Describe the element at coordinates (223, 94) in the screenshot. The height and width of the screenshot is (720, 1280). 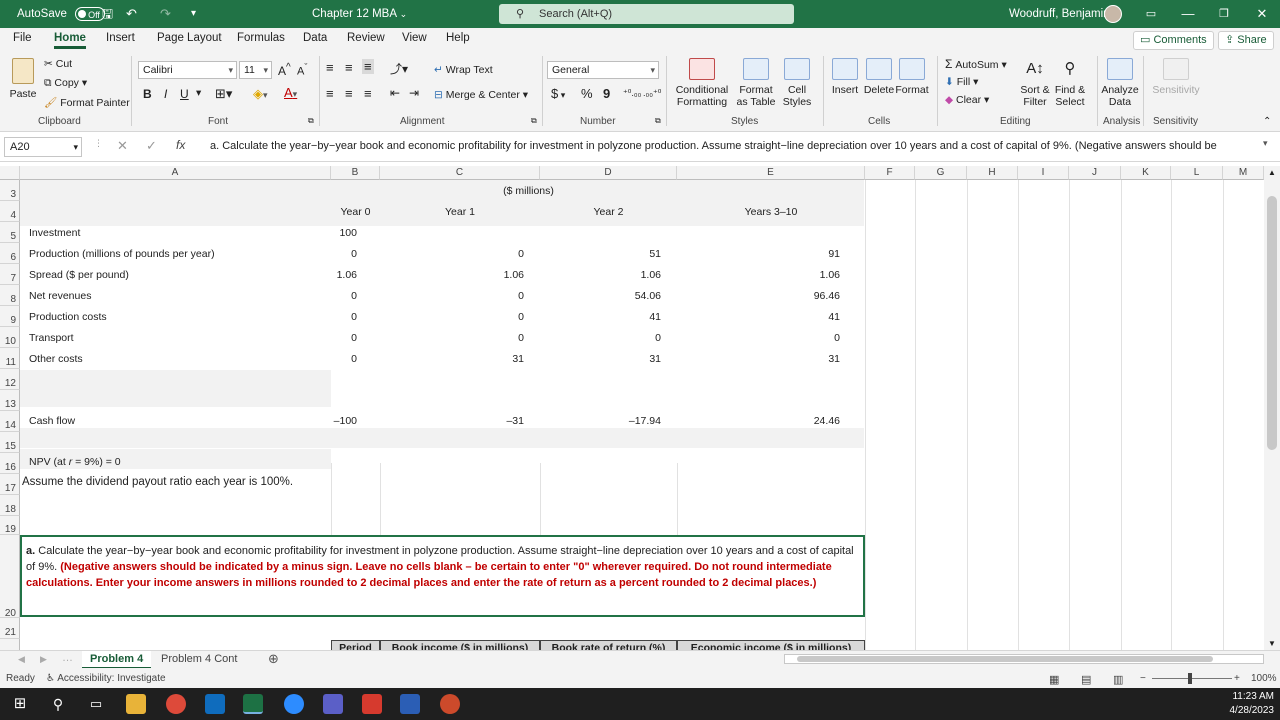
I see `borders-icon: ⊞▾` at that location.